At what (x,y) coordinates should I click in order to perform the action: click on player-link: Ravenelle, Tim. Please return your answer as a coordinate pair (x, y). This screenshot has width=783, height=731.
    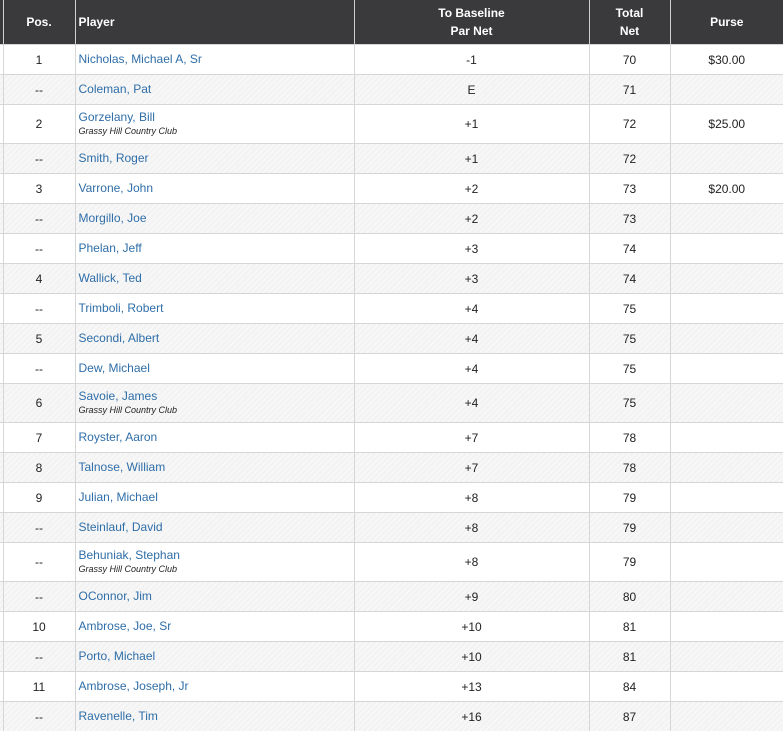
    Looking at the image, I should click on (216, 716).